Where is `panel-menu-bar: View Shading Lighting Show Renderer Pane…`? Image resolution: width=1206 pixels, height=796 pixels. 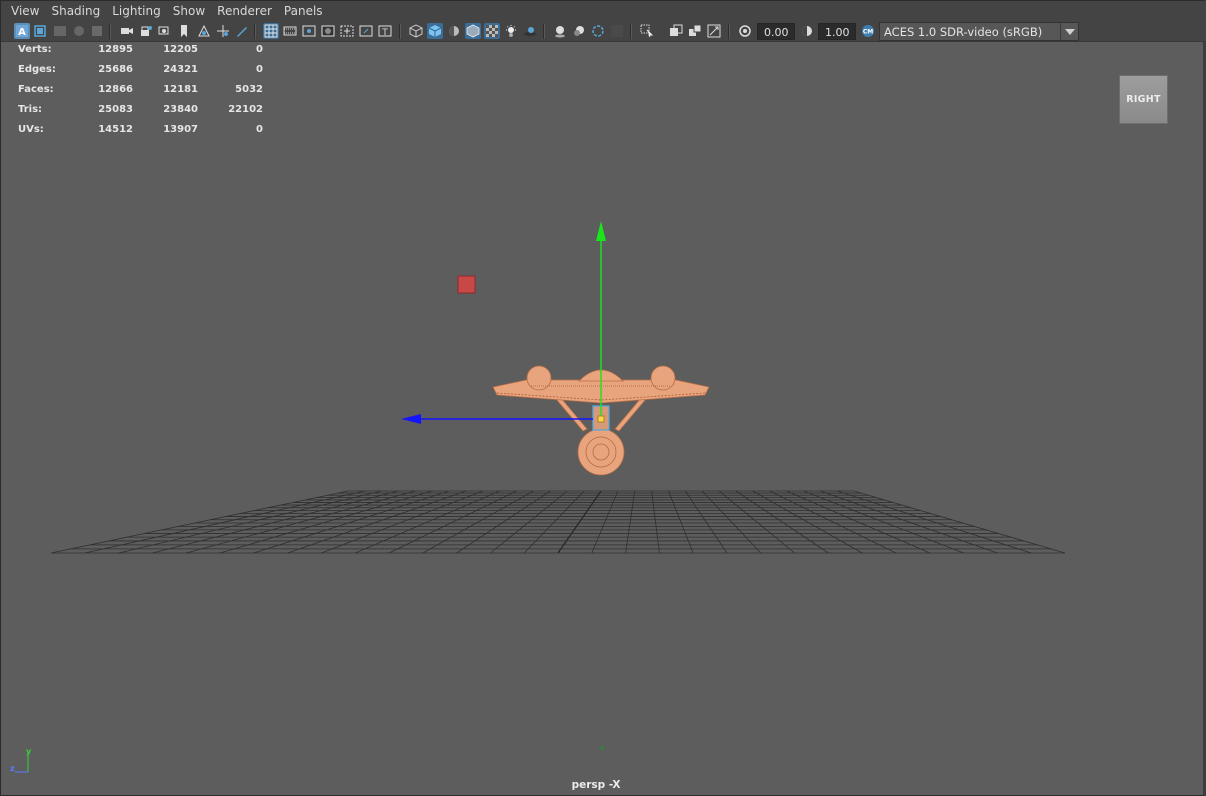 panel-menu-bar: View Shading Lighting Show Renderer Pane… is located at coordinates (603, 11).